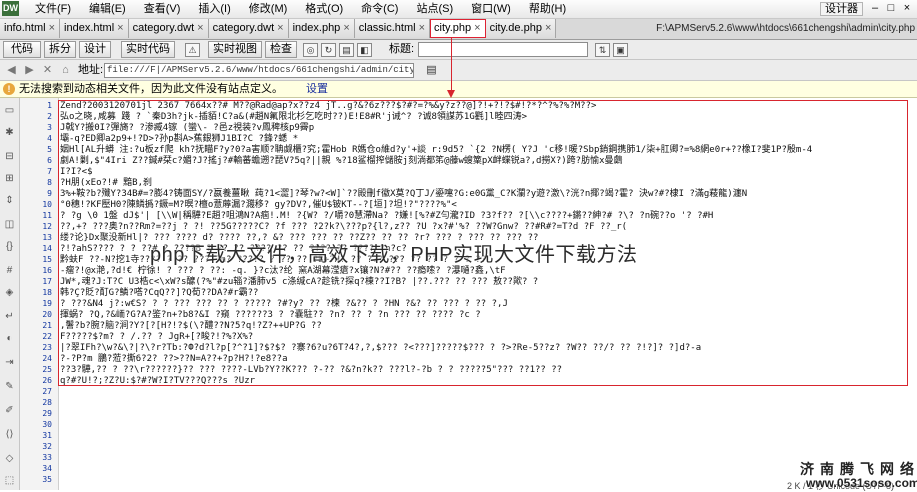 The image size is (917, 492). Describe the element at coordinates (25, 28) in the screenshot. I see `tab-label: info.html` at that location.